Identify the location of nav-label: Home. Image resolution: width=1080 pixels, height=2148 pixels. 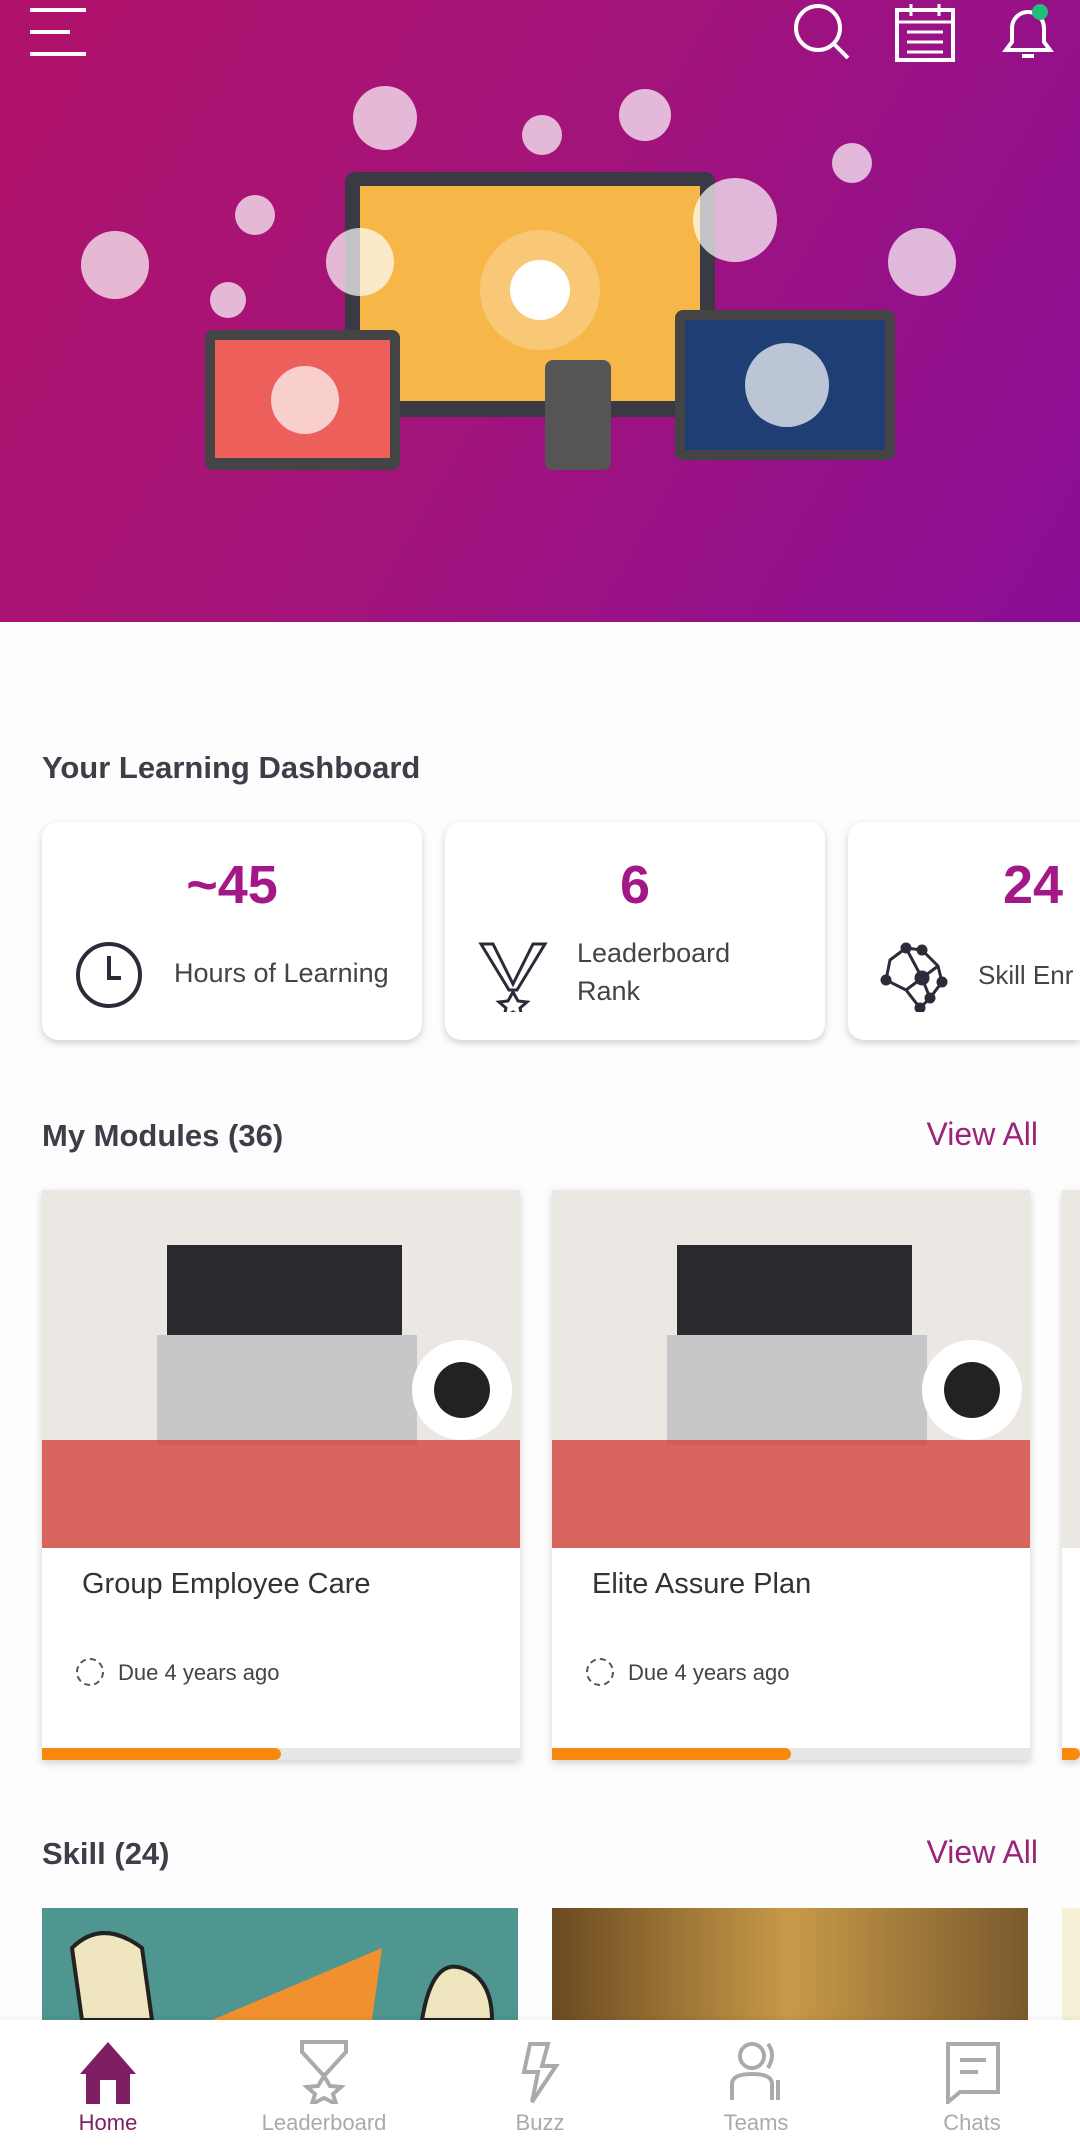
(108, 2122).